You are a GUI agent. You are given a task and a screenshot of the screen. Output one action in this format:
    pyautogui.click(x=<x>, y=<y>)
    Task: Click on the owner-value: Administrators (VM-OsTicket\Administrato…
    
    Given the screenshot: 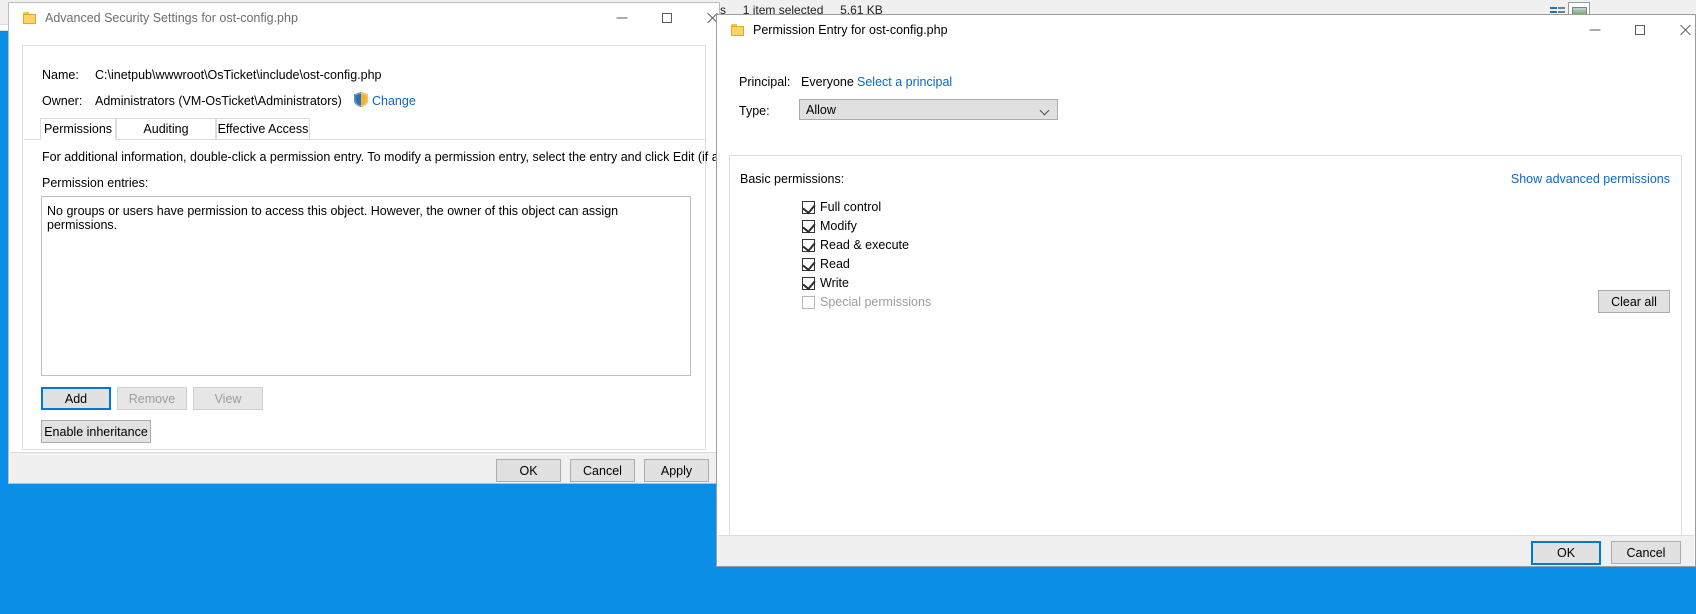 What is the action you would take?
    pyautogui.click(x=218, y=101)
    